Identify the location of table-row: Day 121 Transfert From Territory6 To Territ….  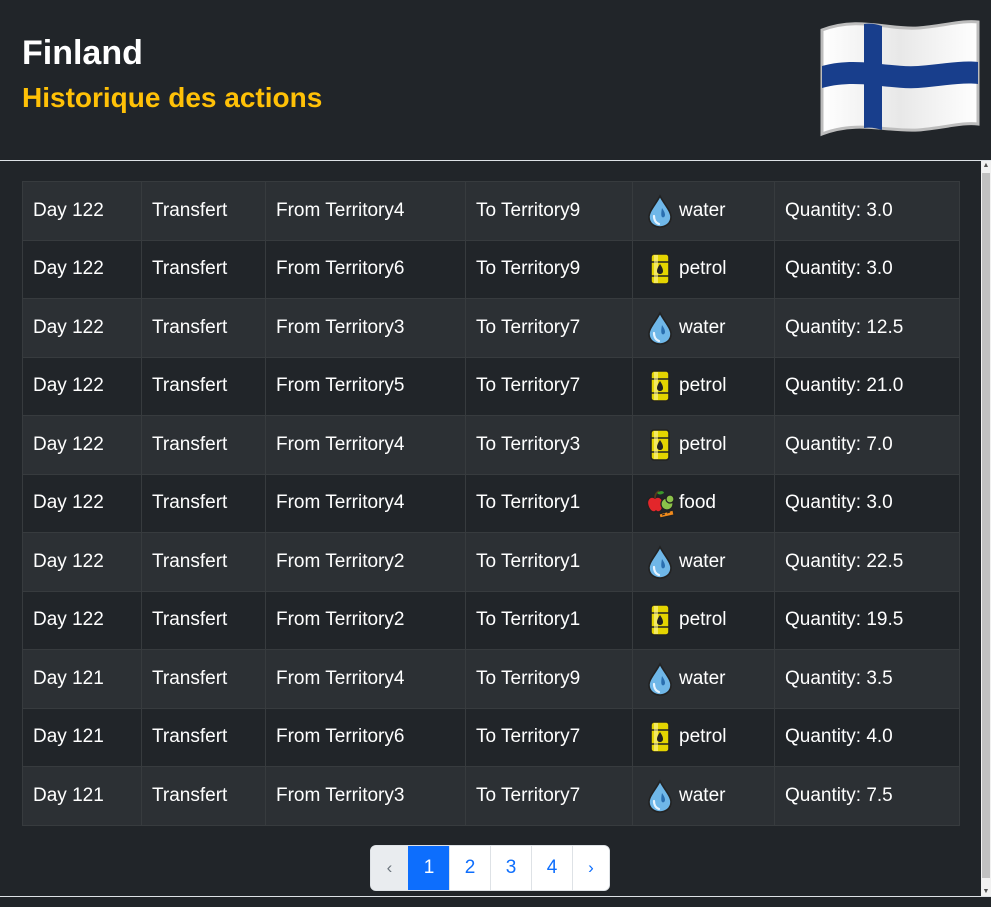
(491, 737).